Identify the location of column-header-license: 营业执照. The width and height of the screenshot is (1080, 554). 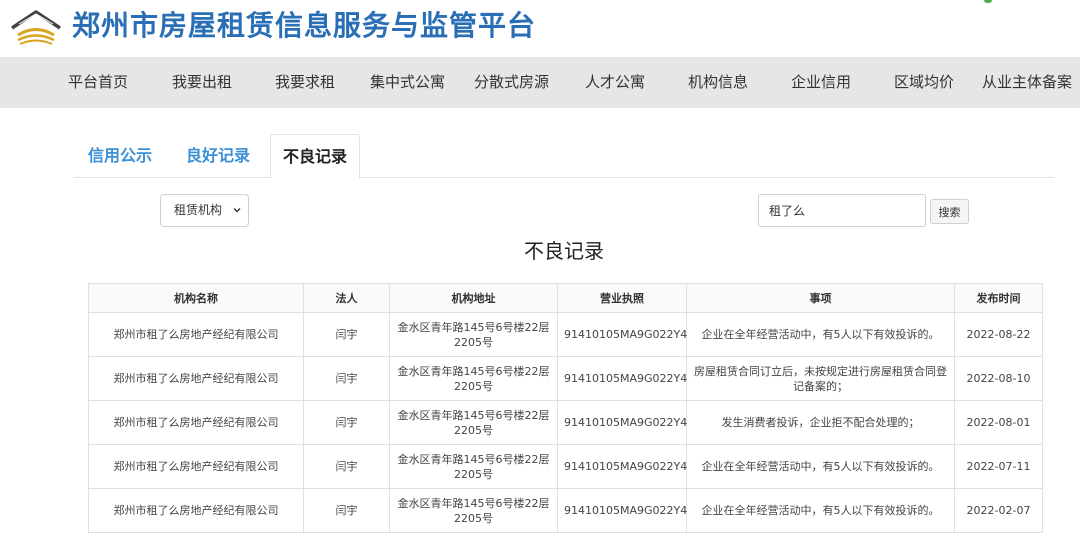
(622, 298).